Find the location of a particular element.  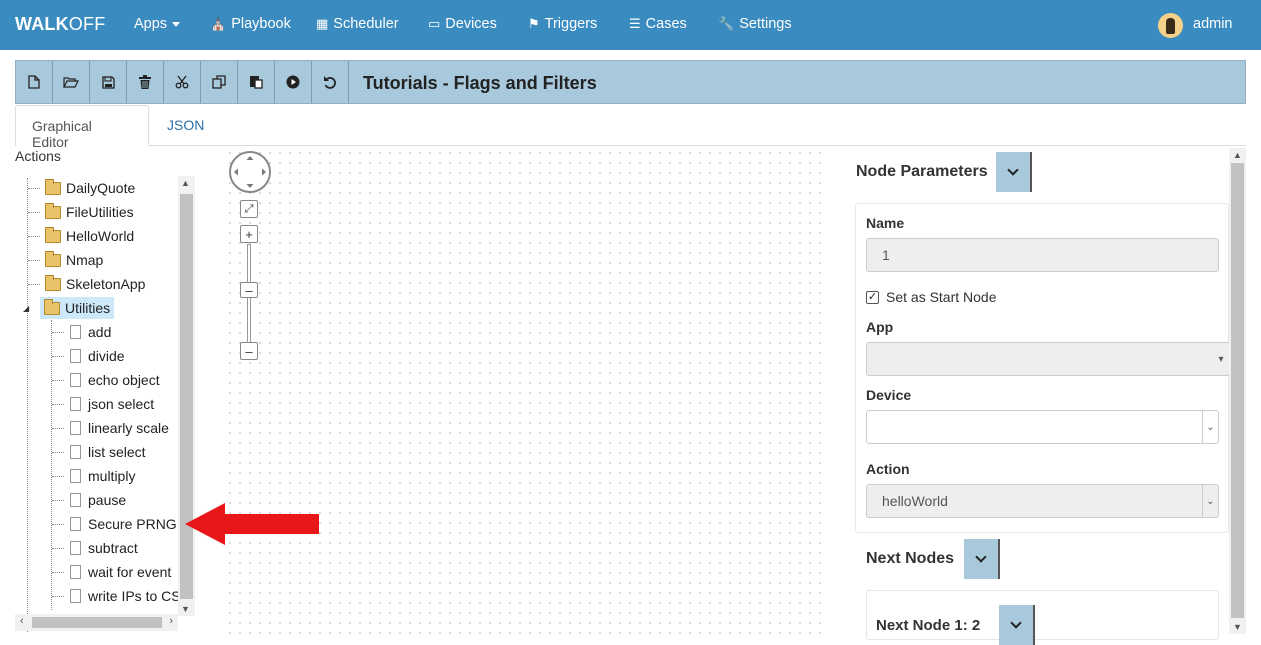

tree-action-divide: divide is located at coordinates (97, 356).